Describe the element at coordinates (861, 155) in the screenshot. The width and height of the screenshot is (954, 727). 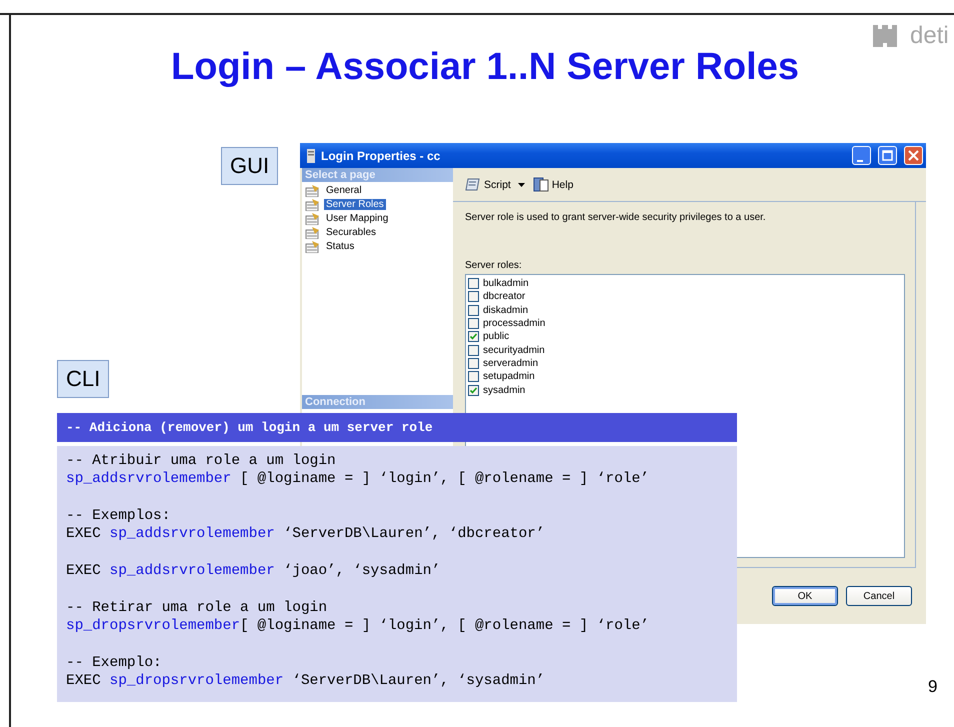
I see `minimize-button` at that location.